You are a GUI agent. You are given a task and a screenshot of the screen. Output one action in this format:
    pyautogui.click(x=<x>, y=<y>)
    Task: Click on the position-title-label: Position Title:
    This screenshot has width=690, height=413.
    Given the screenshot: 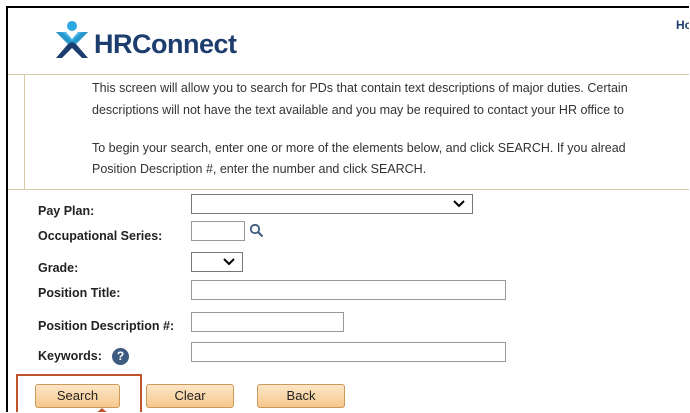 What is the action you would take?
    pyautogui.click(x=79, y=293)
    